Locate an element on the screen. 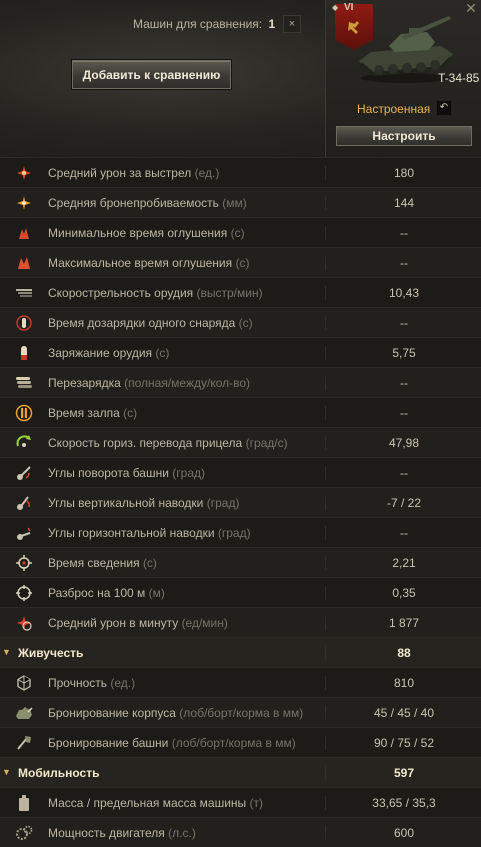  stat-label: Углы поворота башни (град) is located at coordinates (126, 473).